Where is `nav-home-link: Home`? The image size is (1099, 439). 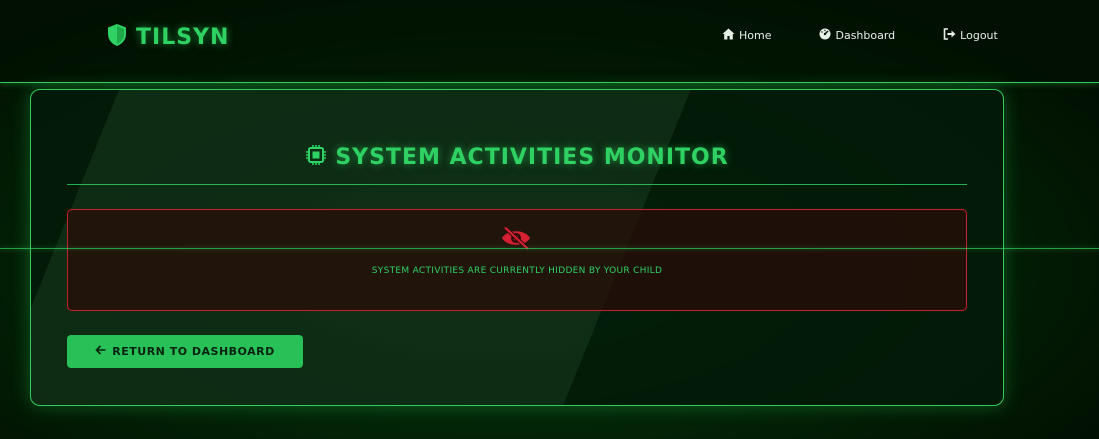 nav-home-link: Home is located at coordinates (746, 35).